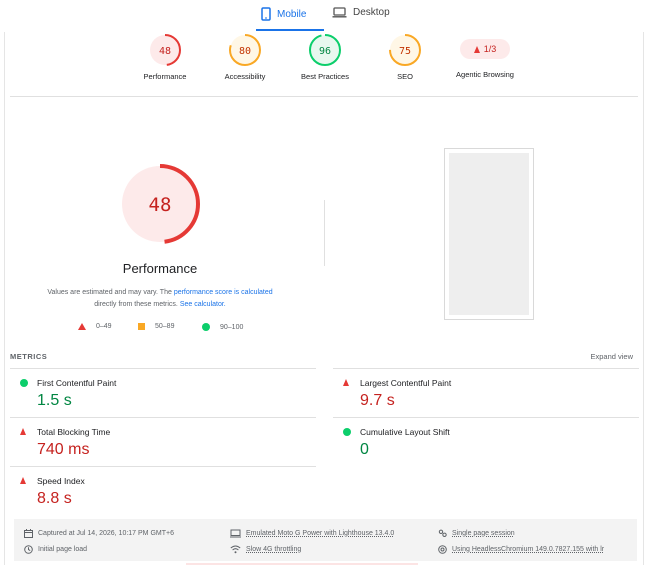 This screenshot has width=649, height=565. I want to click on captured-at: Captured at Jul 14, 2026, 10:17 PM GMT+6, so click(99, 533).